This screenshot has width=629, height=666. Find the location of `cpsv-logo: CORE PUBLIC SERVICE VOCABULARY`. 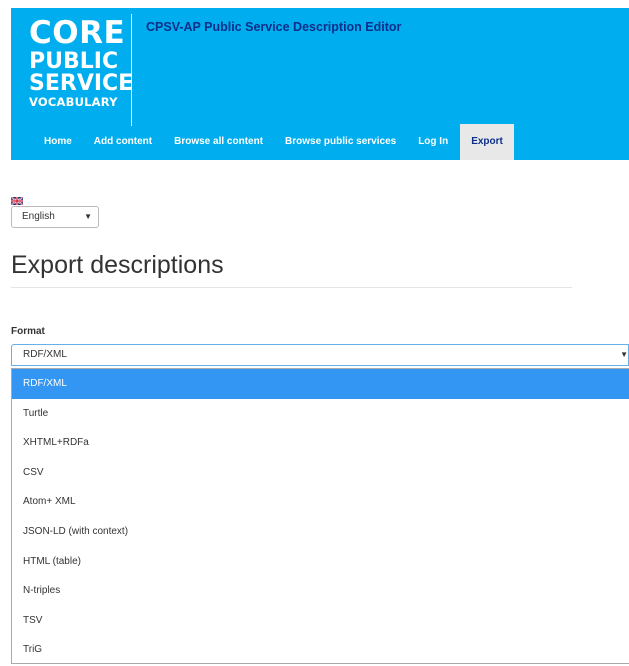

cpsv-logo: CORE PUBLIC SERVICE VOCABULARY is located at coordinates (81, 62).